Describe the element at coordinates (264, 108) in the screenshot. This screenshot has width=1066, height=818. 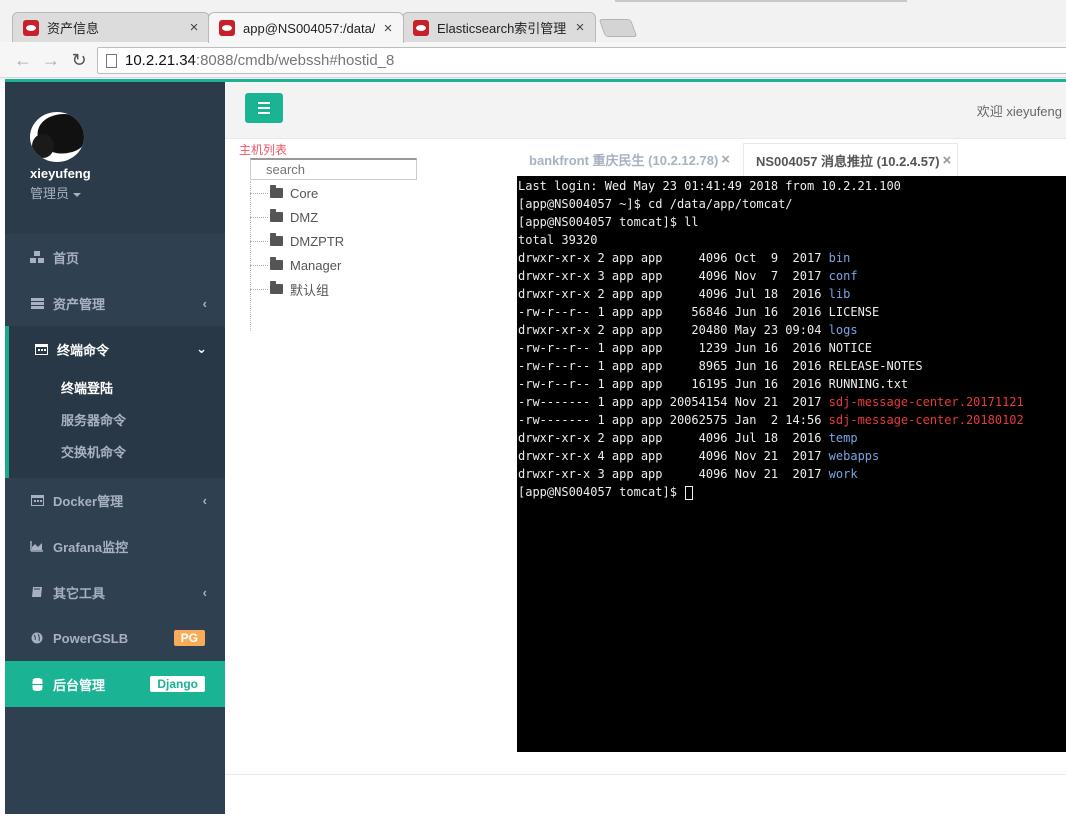
I see `menu-toggle-button` at that location.